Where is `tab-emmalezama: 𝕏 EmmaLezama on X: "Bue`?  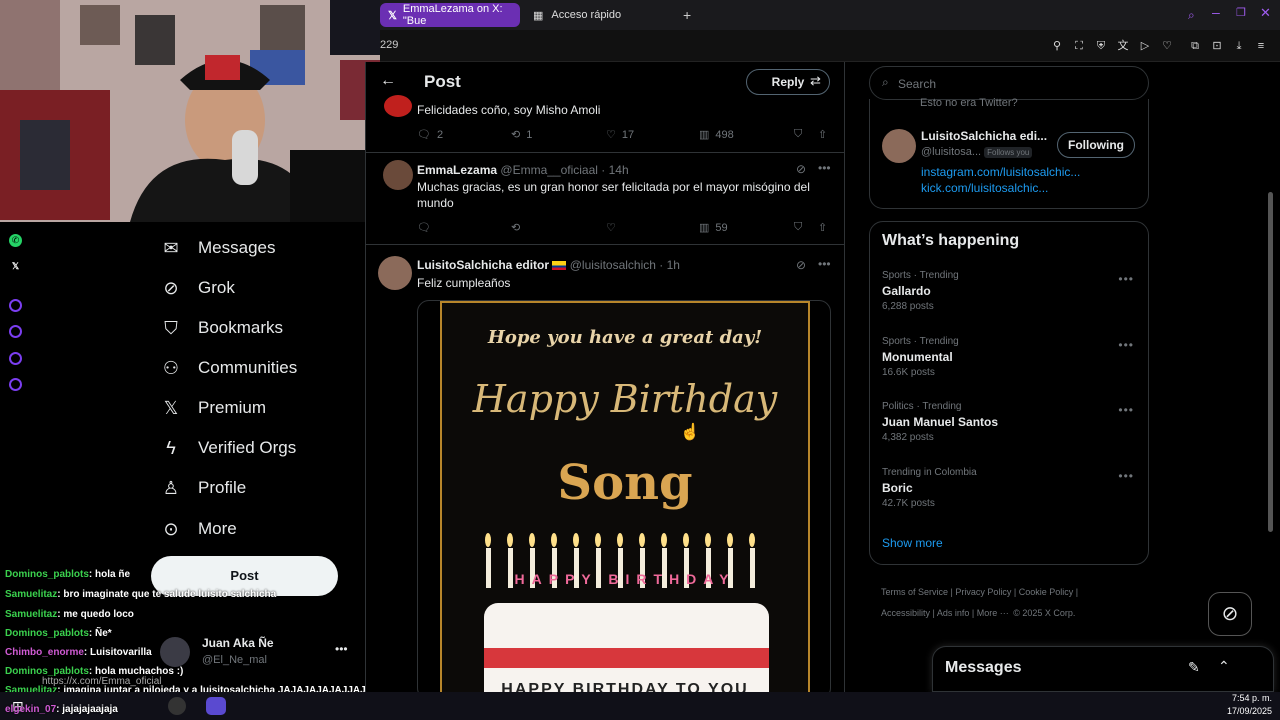 tab-emmalezama: 𝕏 EmmaLezama on X: "Bue is located at coordinates (450, 15).